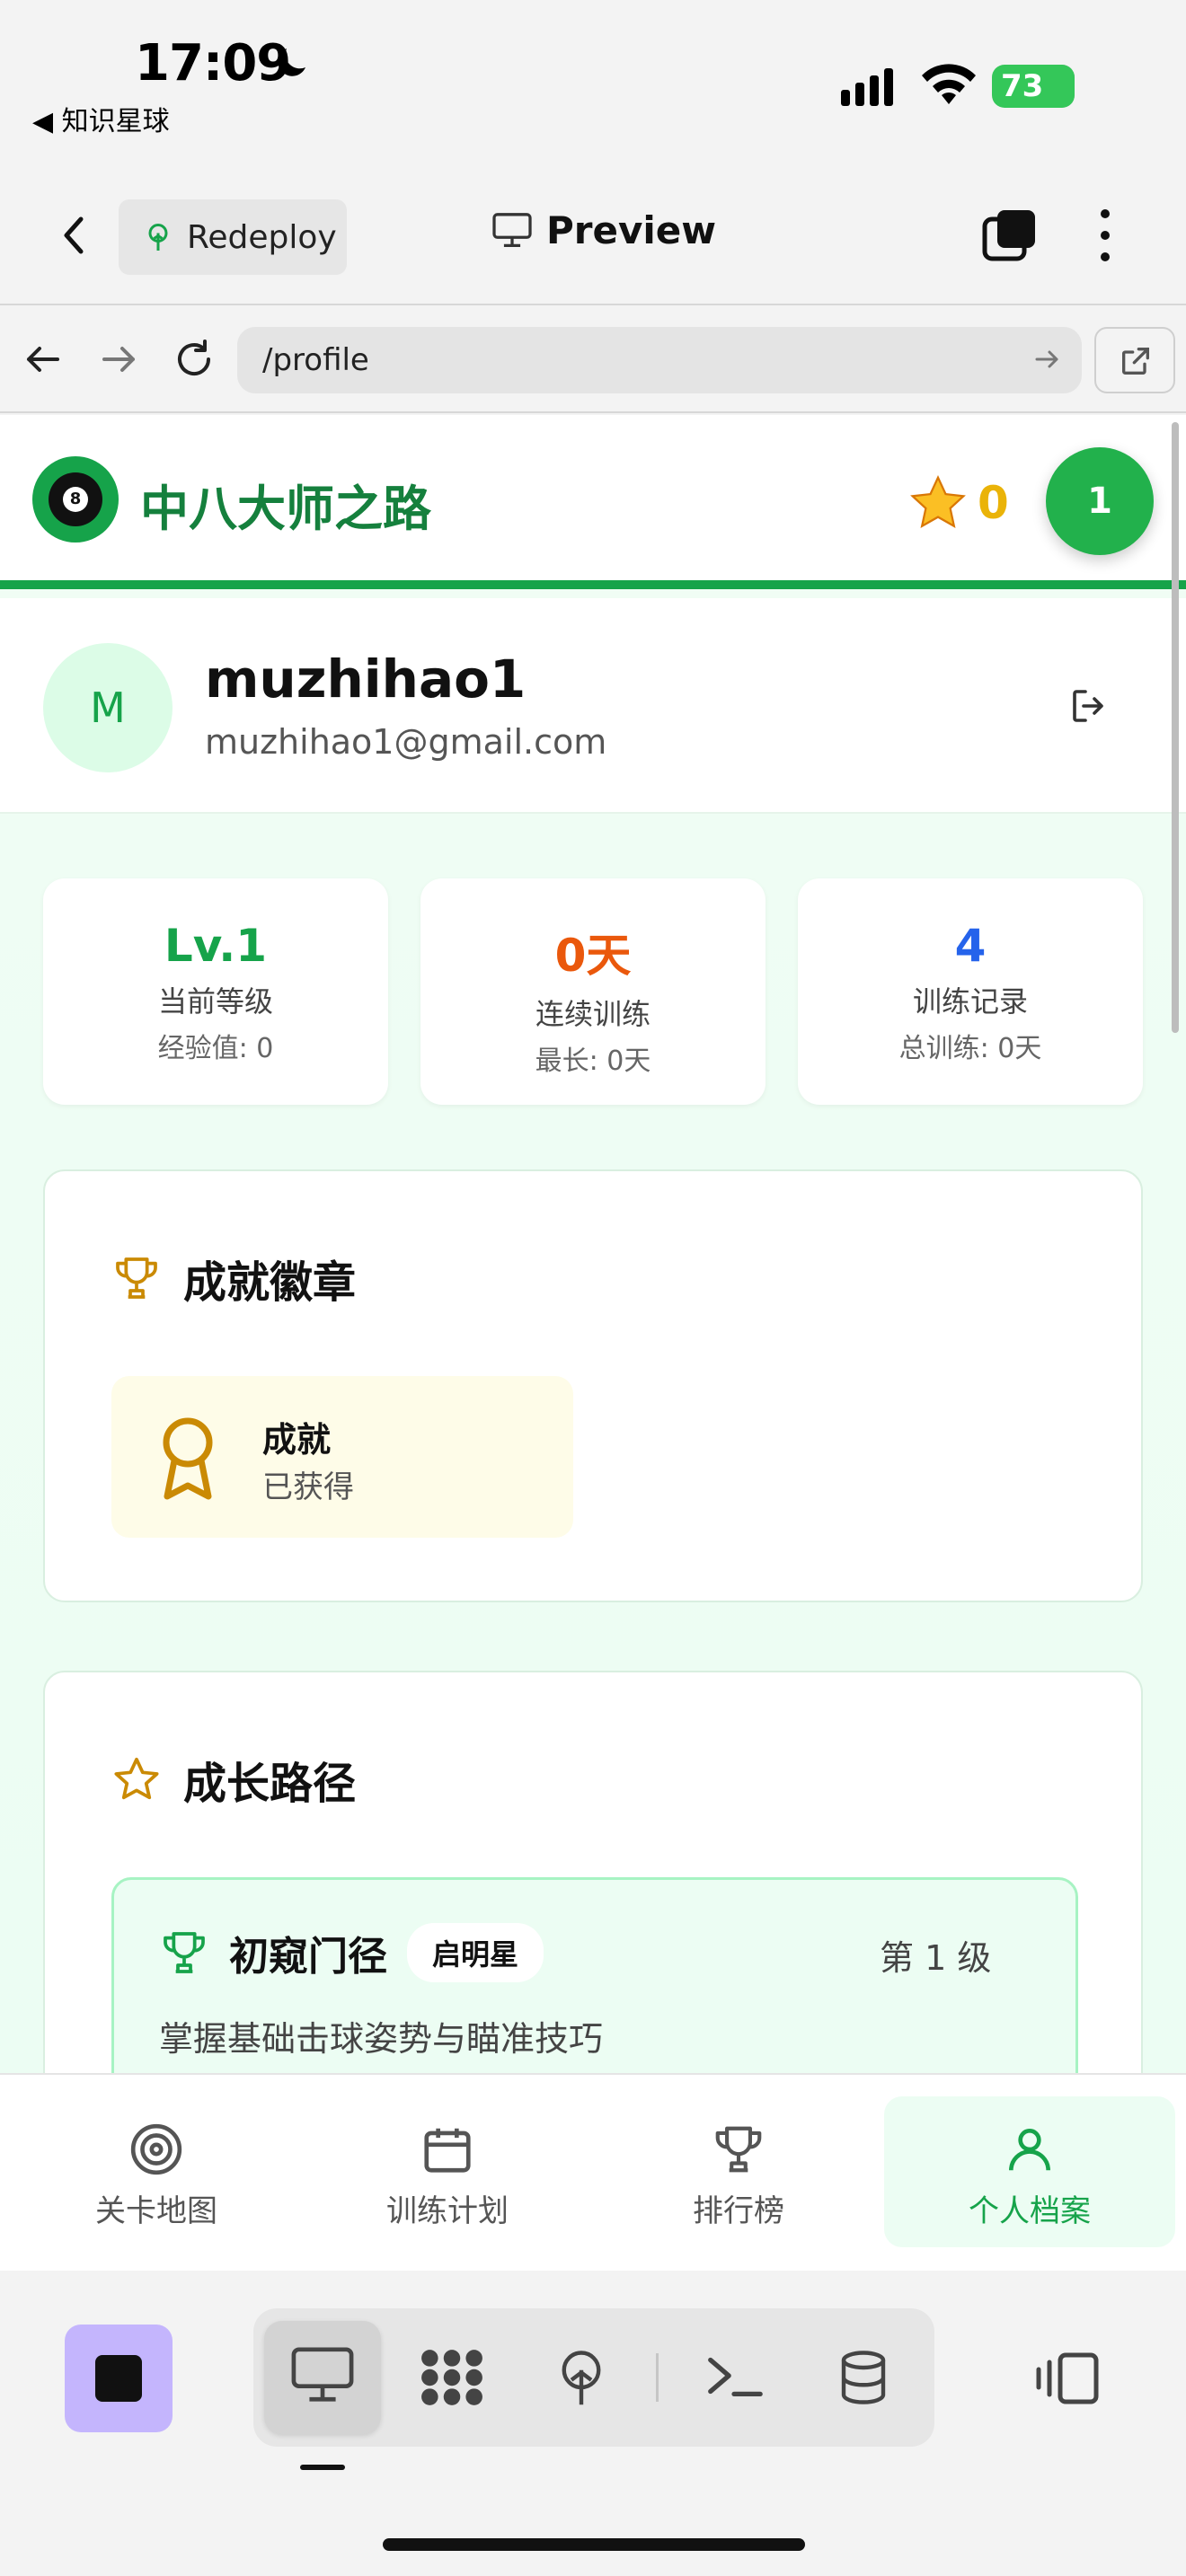 The height and width of the screenshot is (2576, 1186). What do you see at coordinates (101, 118) in the screenshot?
I see `back-to-app-link: ◀ 知识星球` at bounding box center [101, 118].